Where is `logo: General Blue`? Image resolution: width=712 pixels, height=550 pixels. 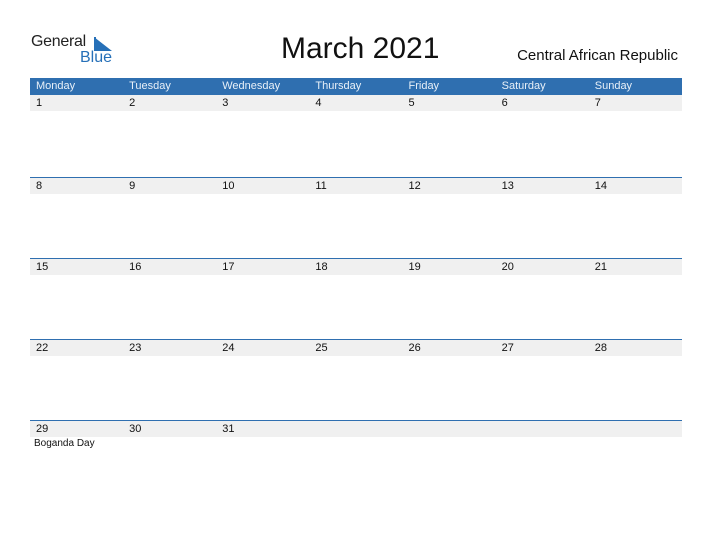 logo: General Blue is located at coordinates (76, 51).